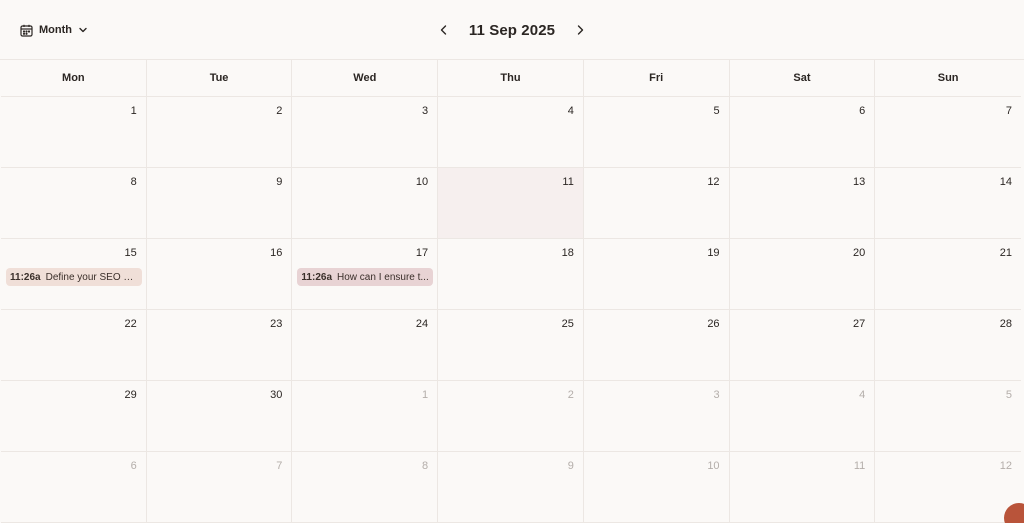 This screenshot has width=1024, height=523. What do you see at coordinates (365, 345) in the screenshot?
I see `day-cell: 24` at bounding box center [365, 345].